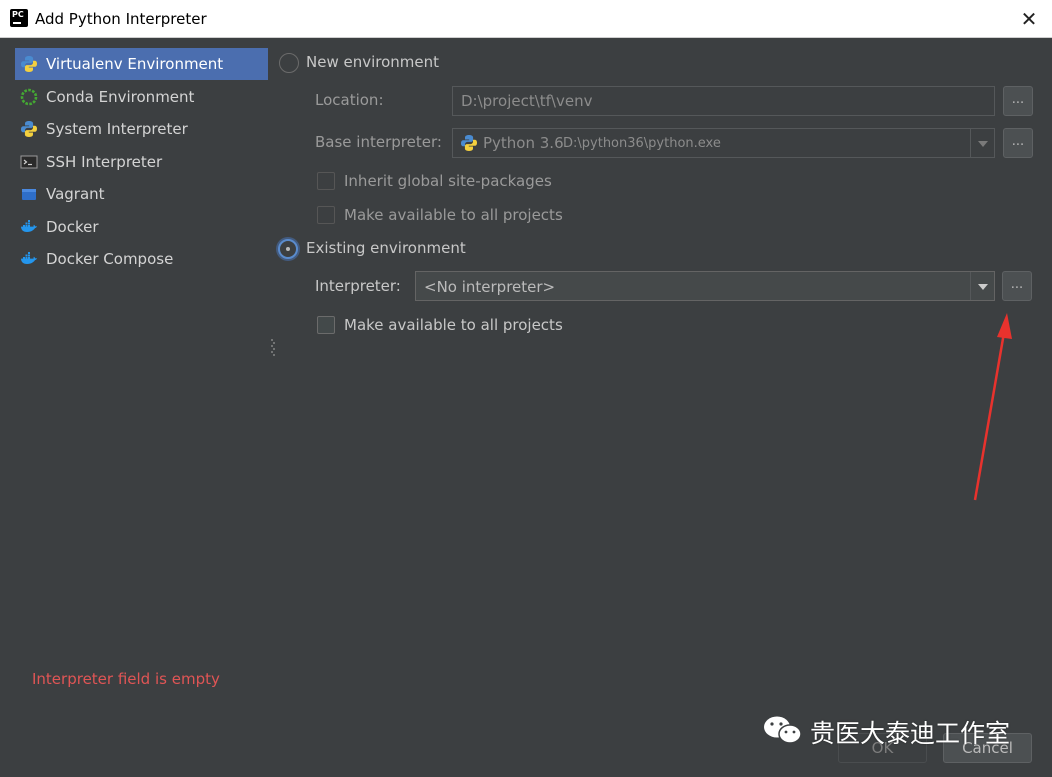 The height and width of the screenshot is (777, 1052). What do you see at coordinates (783, 730) in the screenshot?
I see `wechat-icon` at bounding box center [783, 730].